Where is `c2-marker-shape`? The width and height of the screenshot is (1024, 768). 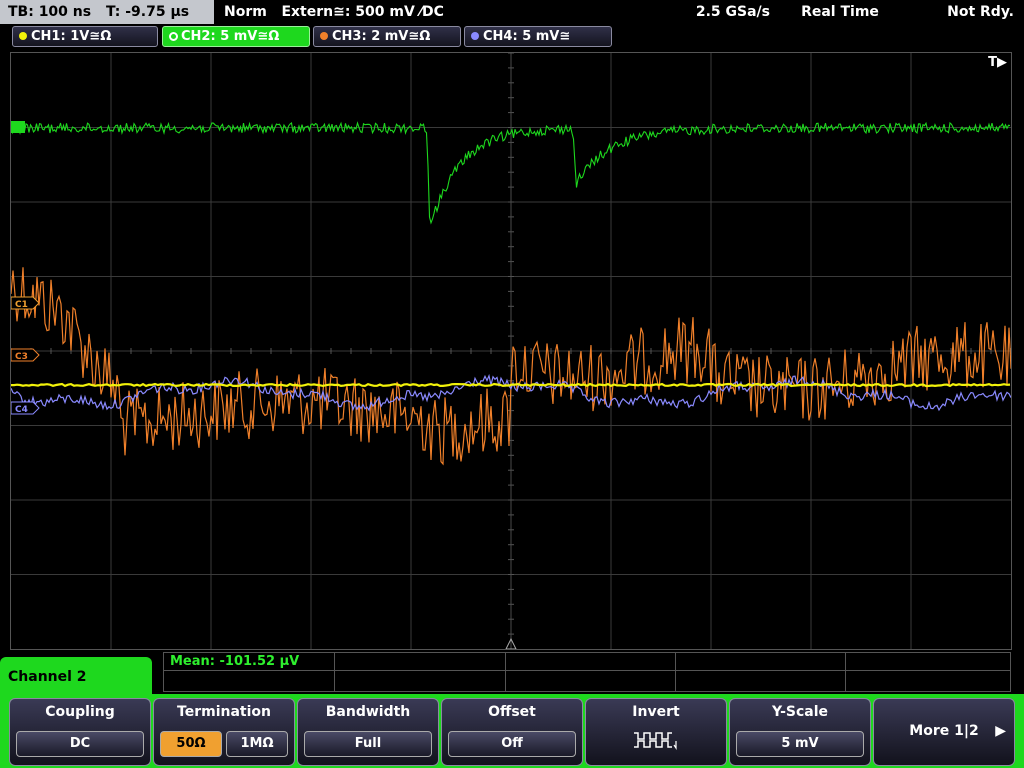
c2-marker-shape is located at coordinates (18, 127).